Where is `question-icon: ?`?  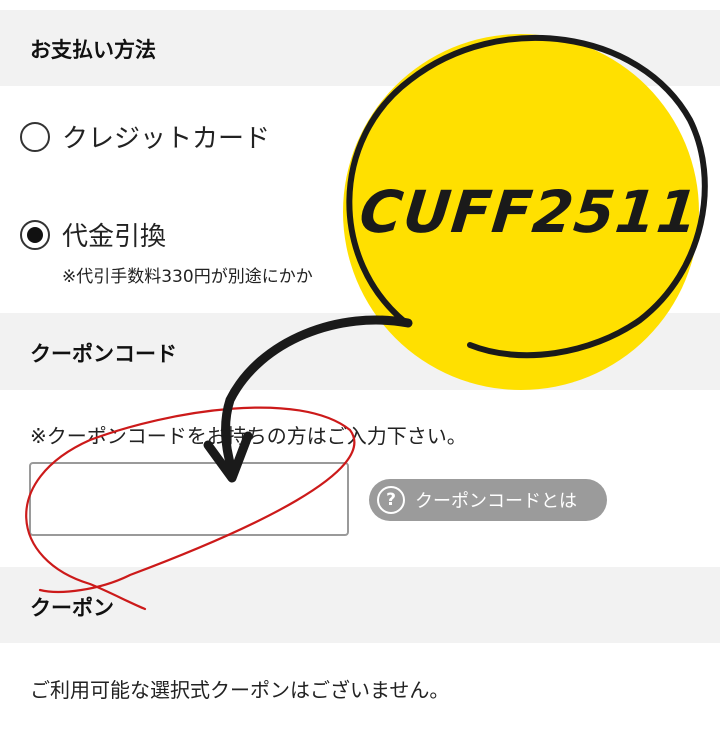
question-icon: ? is located at coordinates (391, 500).